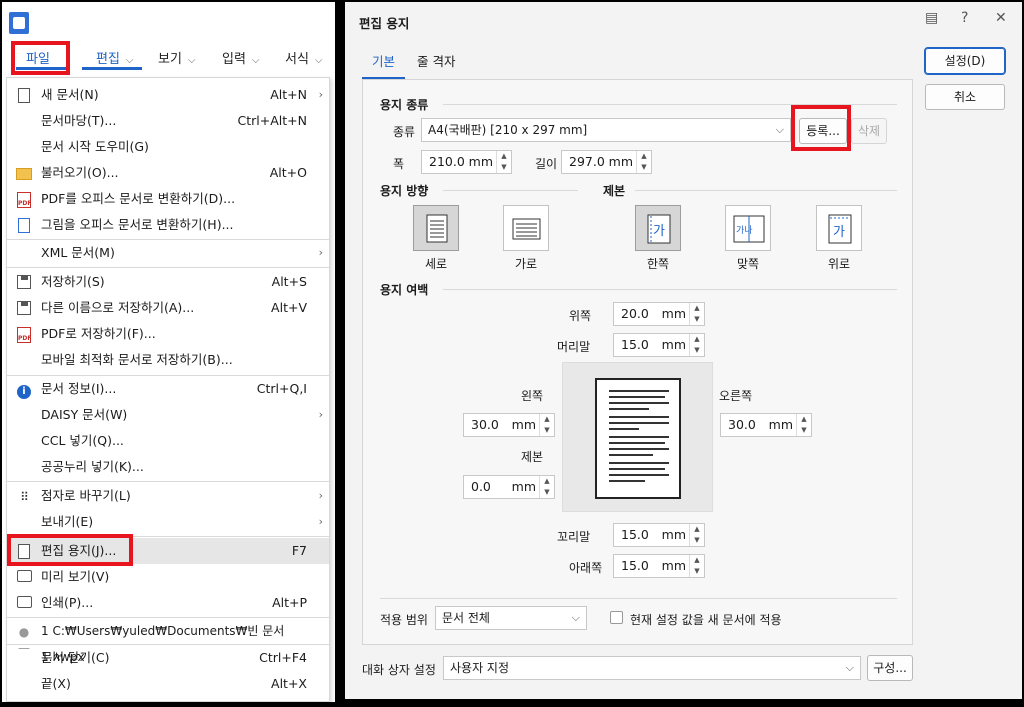 This screenshot has width=1024, height=707. I want to click on paper-kind-select: A4(국배판) [210 x 297 mm] ⌵, so click(606, 130).